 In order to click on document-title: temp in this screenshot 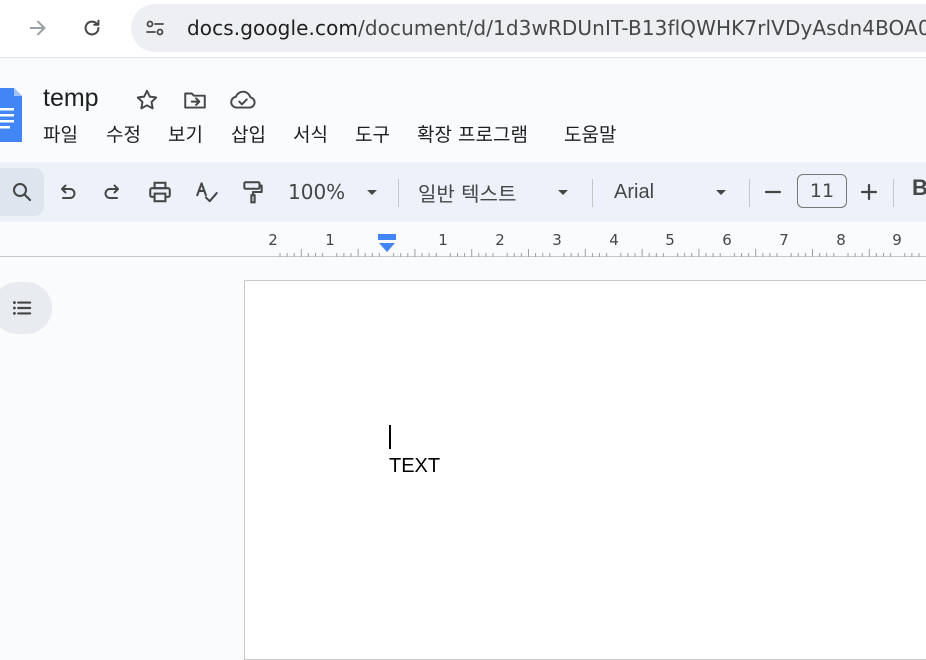, I will do `click(71, 98)`.